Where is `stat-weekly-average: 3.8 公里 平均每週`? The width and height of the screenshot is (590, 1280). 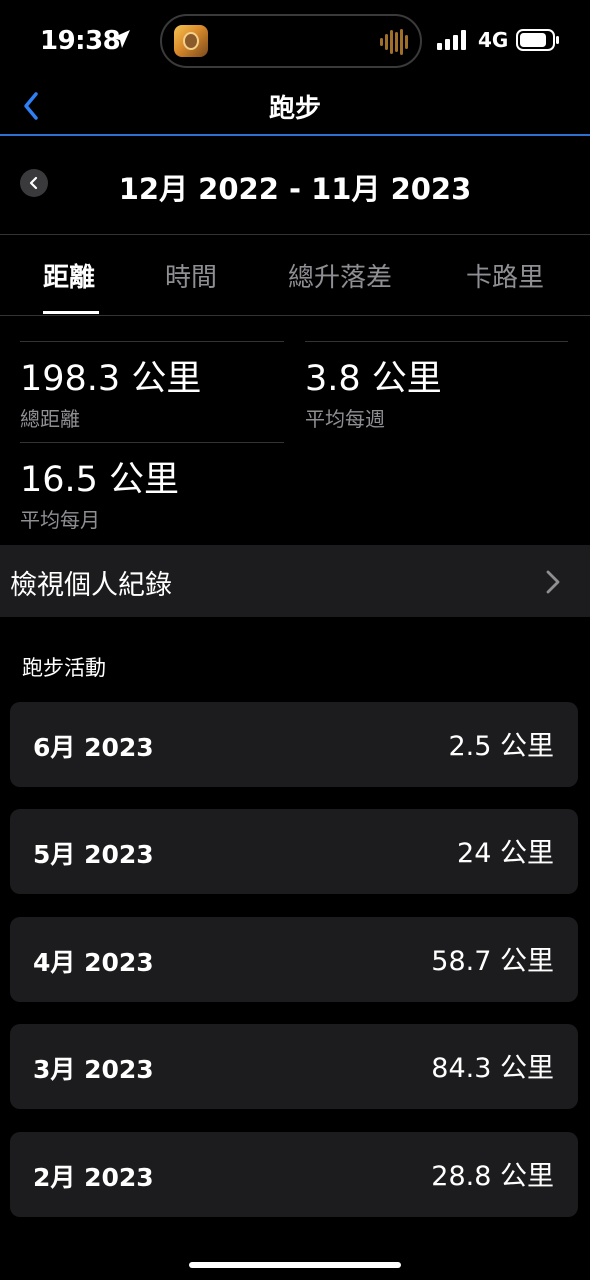 stat-weekly-average: 3.8 公里 平均每週 is located at coordinates (373, 391).